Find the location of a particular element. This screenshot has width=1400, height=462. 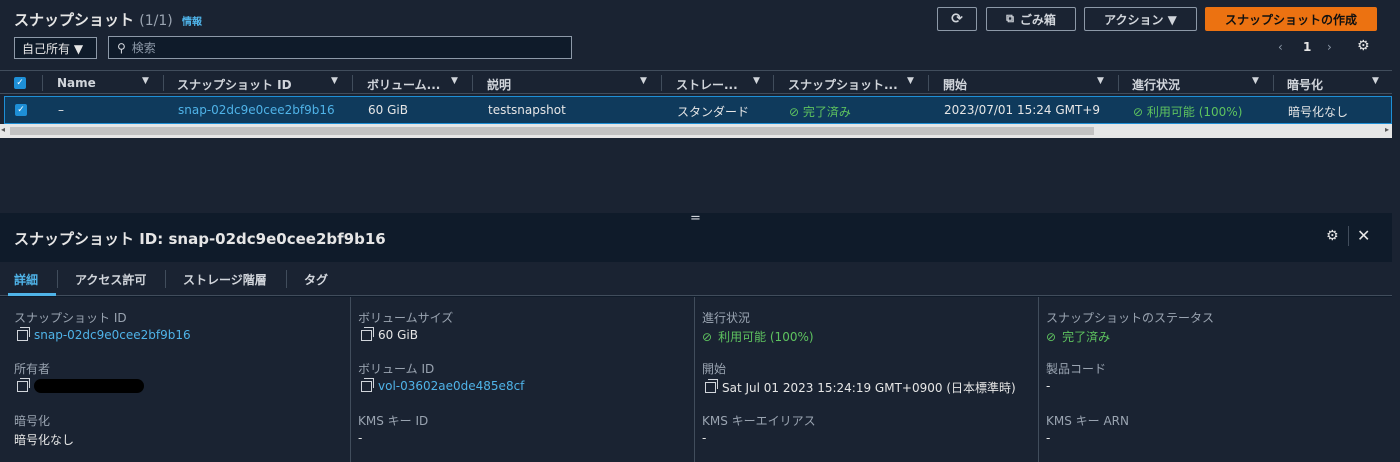

search-input: ⚲ 検索 is located at coordinates (340, 47).